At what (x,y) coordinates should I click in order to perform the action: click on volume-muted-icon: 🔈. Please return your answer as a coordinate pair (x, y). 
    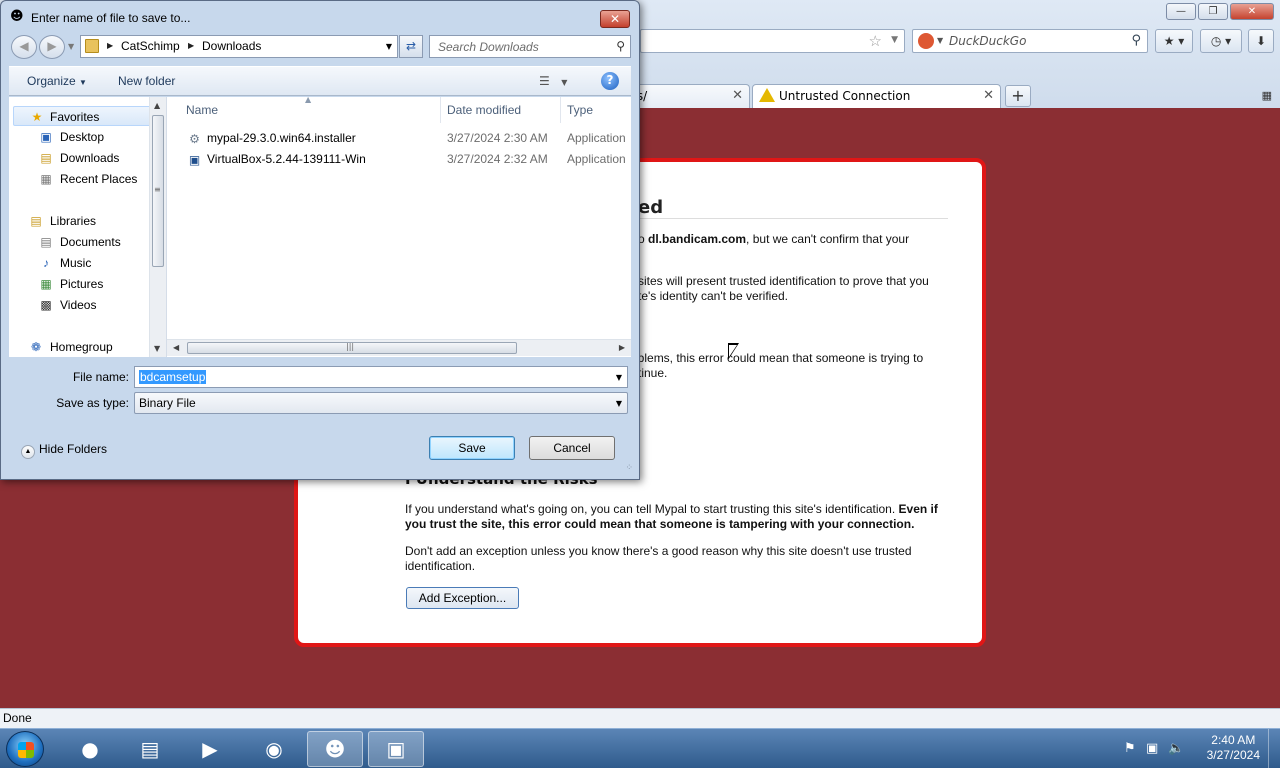
    Looking at the image, I should click on (1176, 748).